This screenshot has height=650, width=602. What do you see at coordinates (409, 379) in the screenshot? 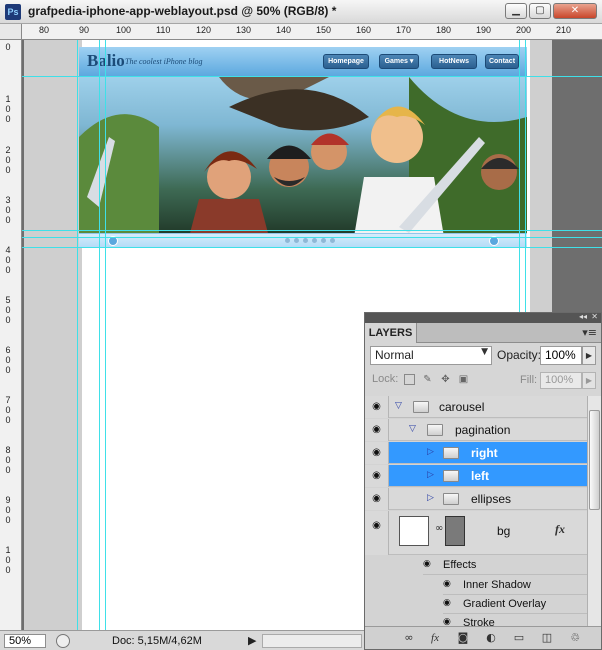
I see `lock-transparent-pixels-icon` at bounding box center [409, 379].